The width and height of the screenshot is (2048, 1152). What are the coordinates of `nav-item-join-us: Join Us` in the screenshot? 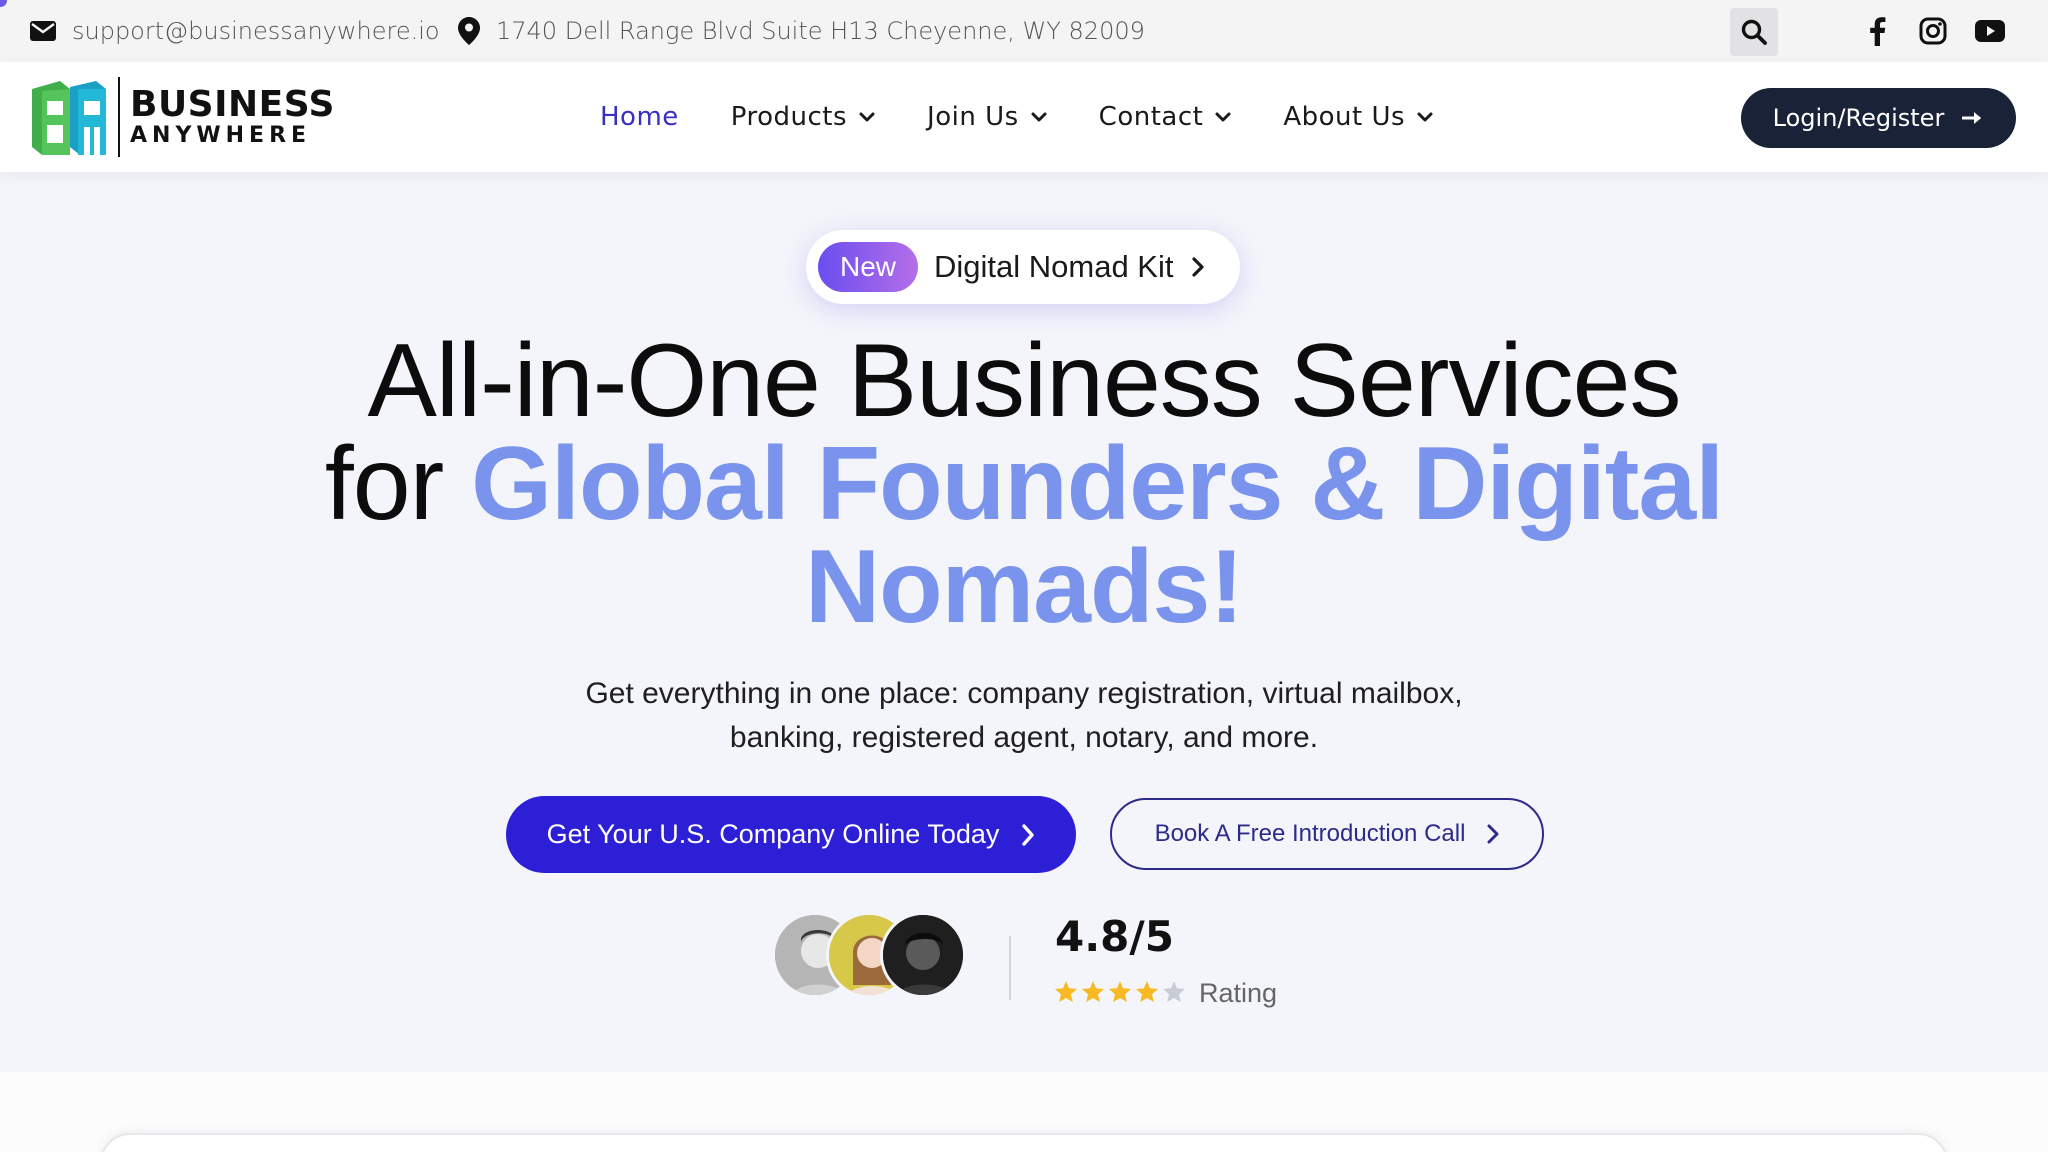 It's located at (987, 117).